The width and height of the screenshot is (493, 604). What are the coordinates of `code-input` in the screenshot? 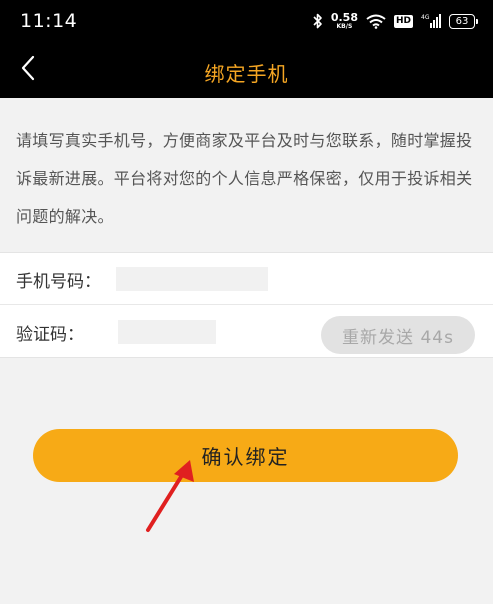 It's located at (167, 332).